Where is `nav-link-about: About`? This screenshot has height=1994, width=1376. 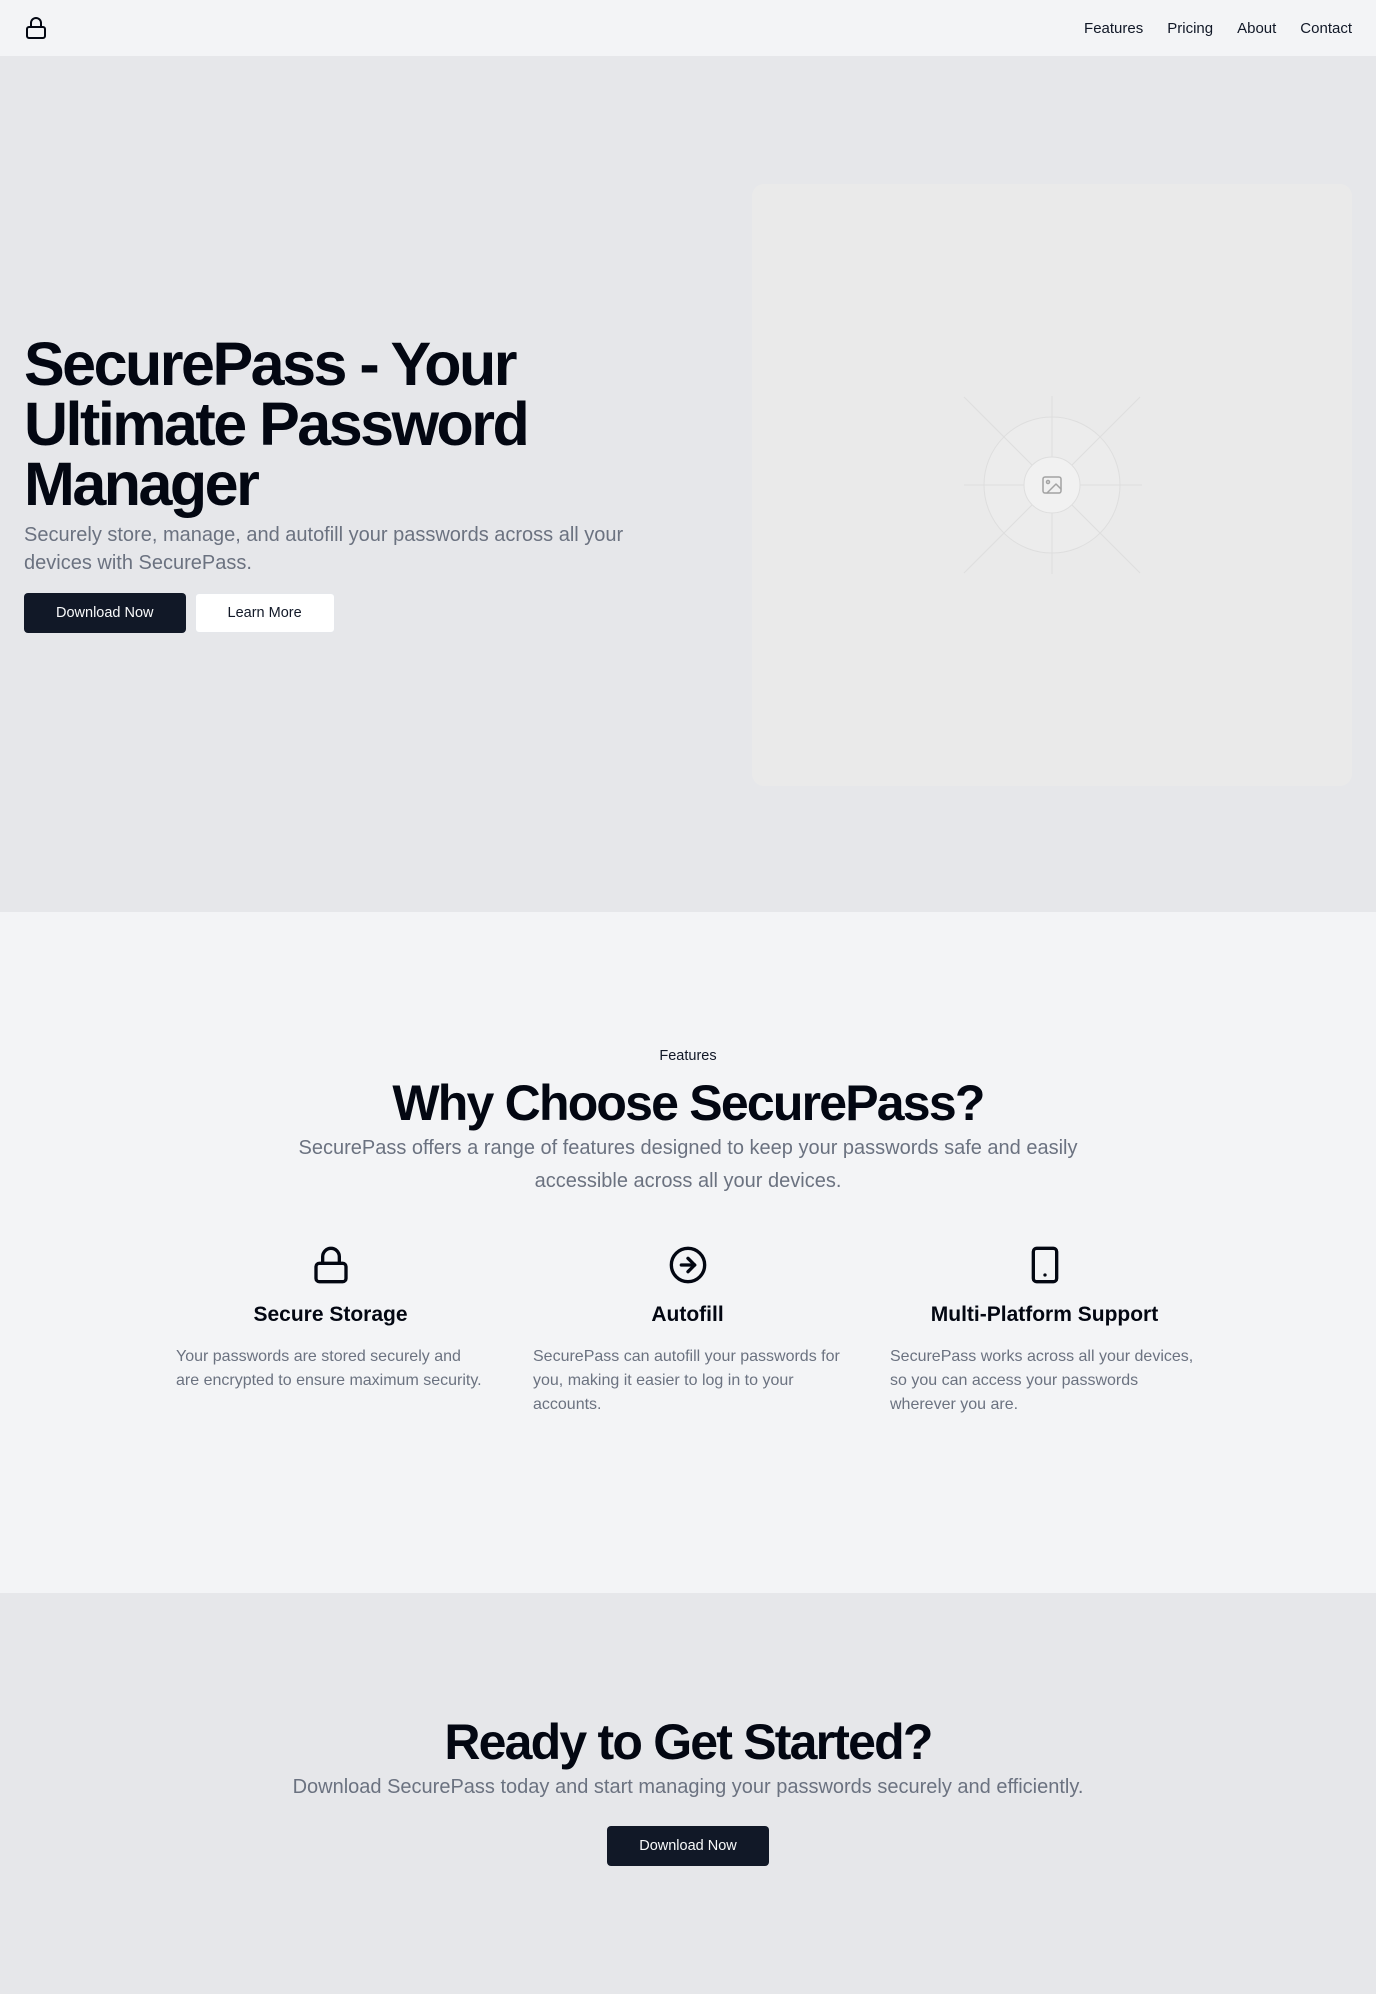 nav-link-about: About is located at coordinates (1256, 28).